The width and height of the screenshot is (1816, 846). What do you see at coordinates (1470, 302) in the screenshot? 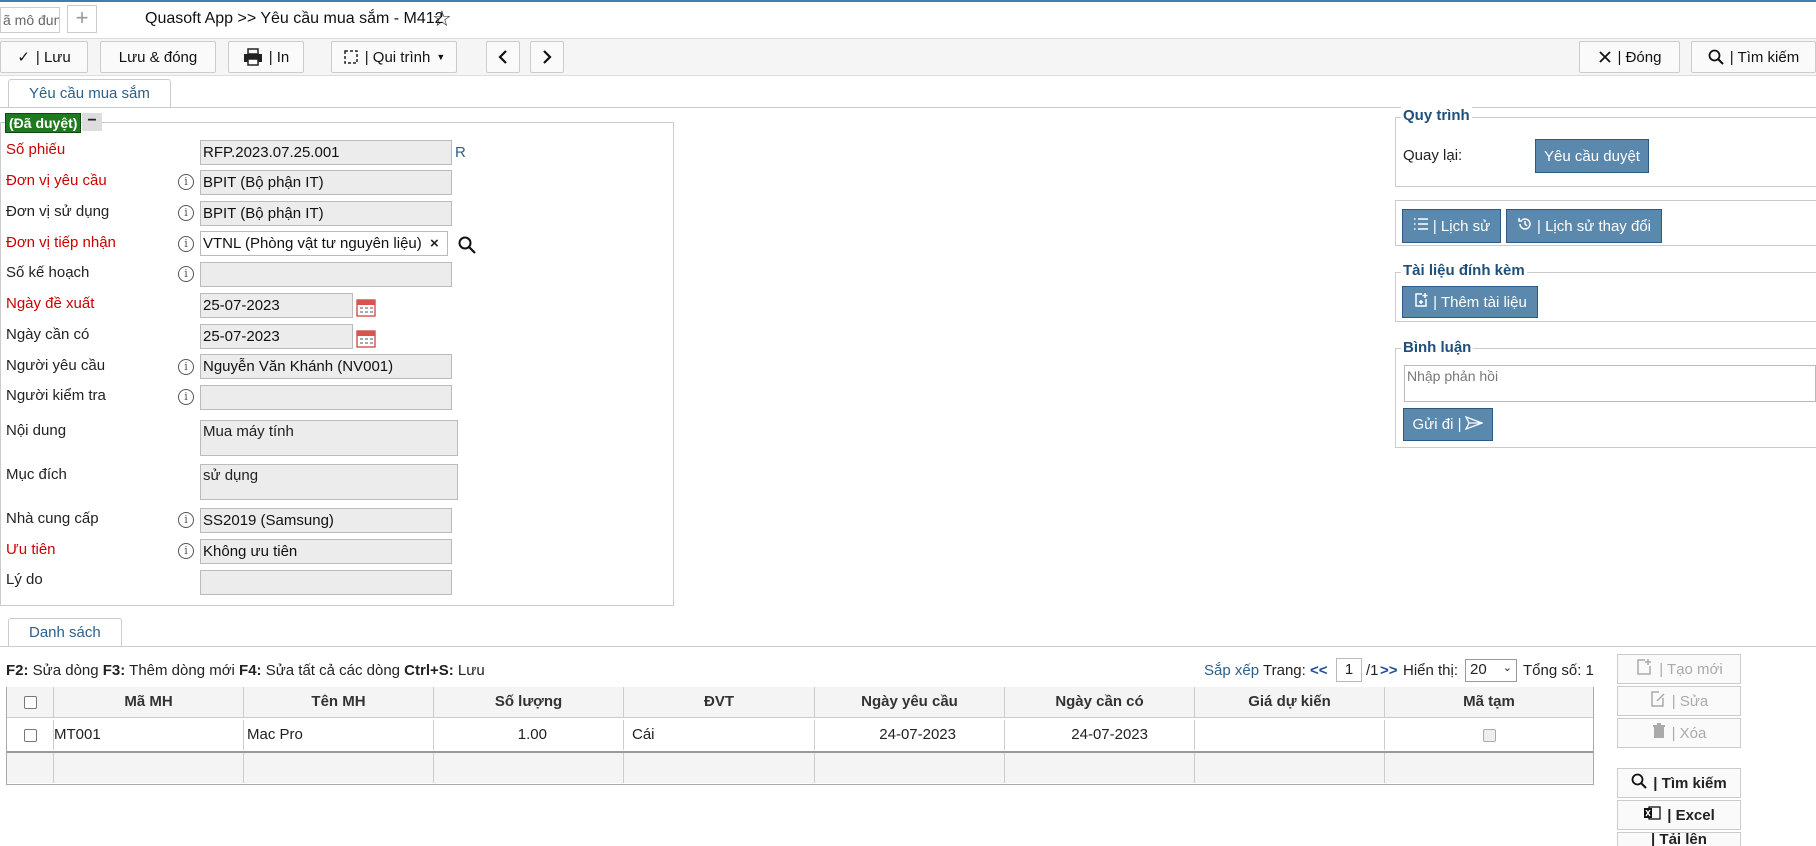
I see `add-document-button: | Thêm tài liệu` at bounding box center [1470, 302].